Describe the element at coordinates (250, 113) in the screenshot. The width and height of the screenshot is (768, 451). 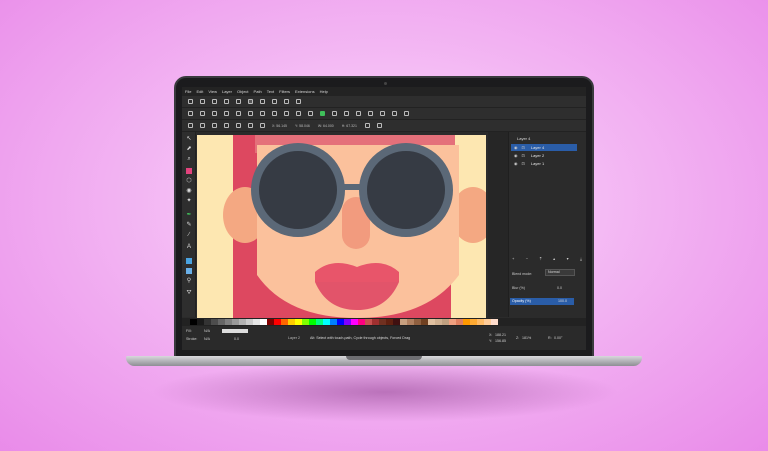
I see `export-icon` at that location.